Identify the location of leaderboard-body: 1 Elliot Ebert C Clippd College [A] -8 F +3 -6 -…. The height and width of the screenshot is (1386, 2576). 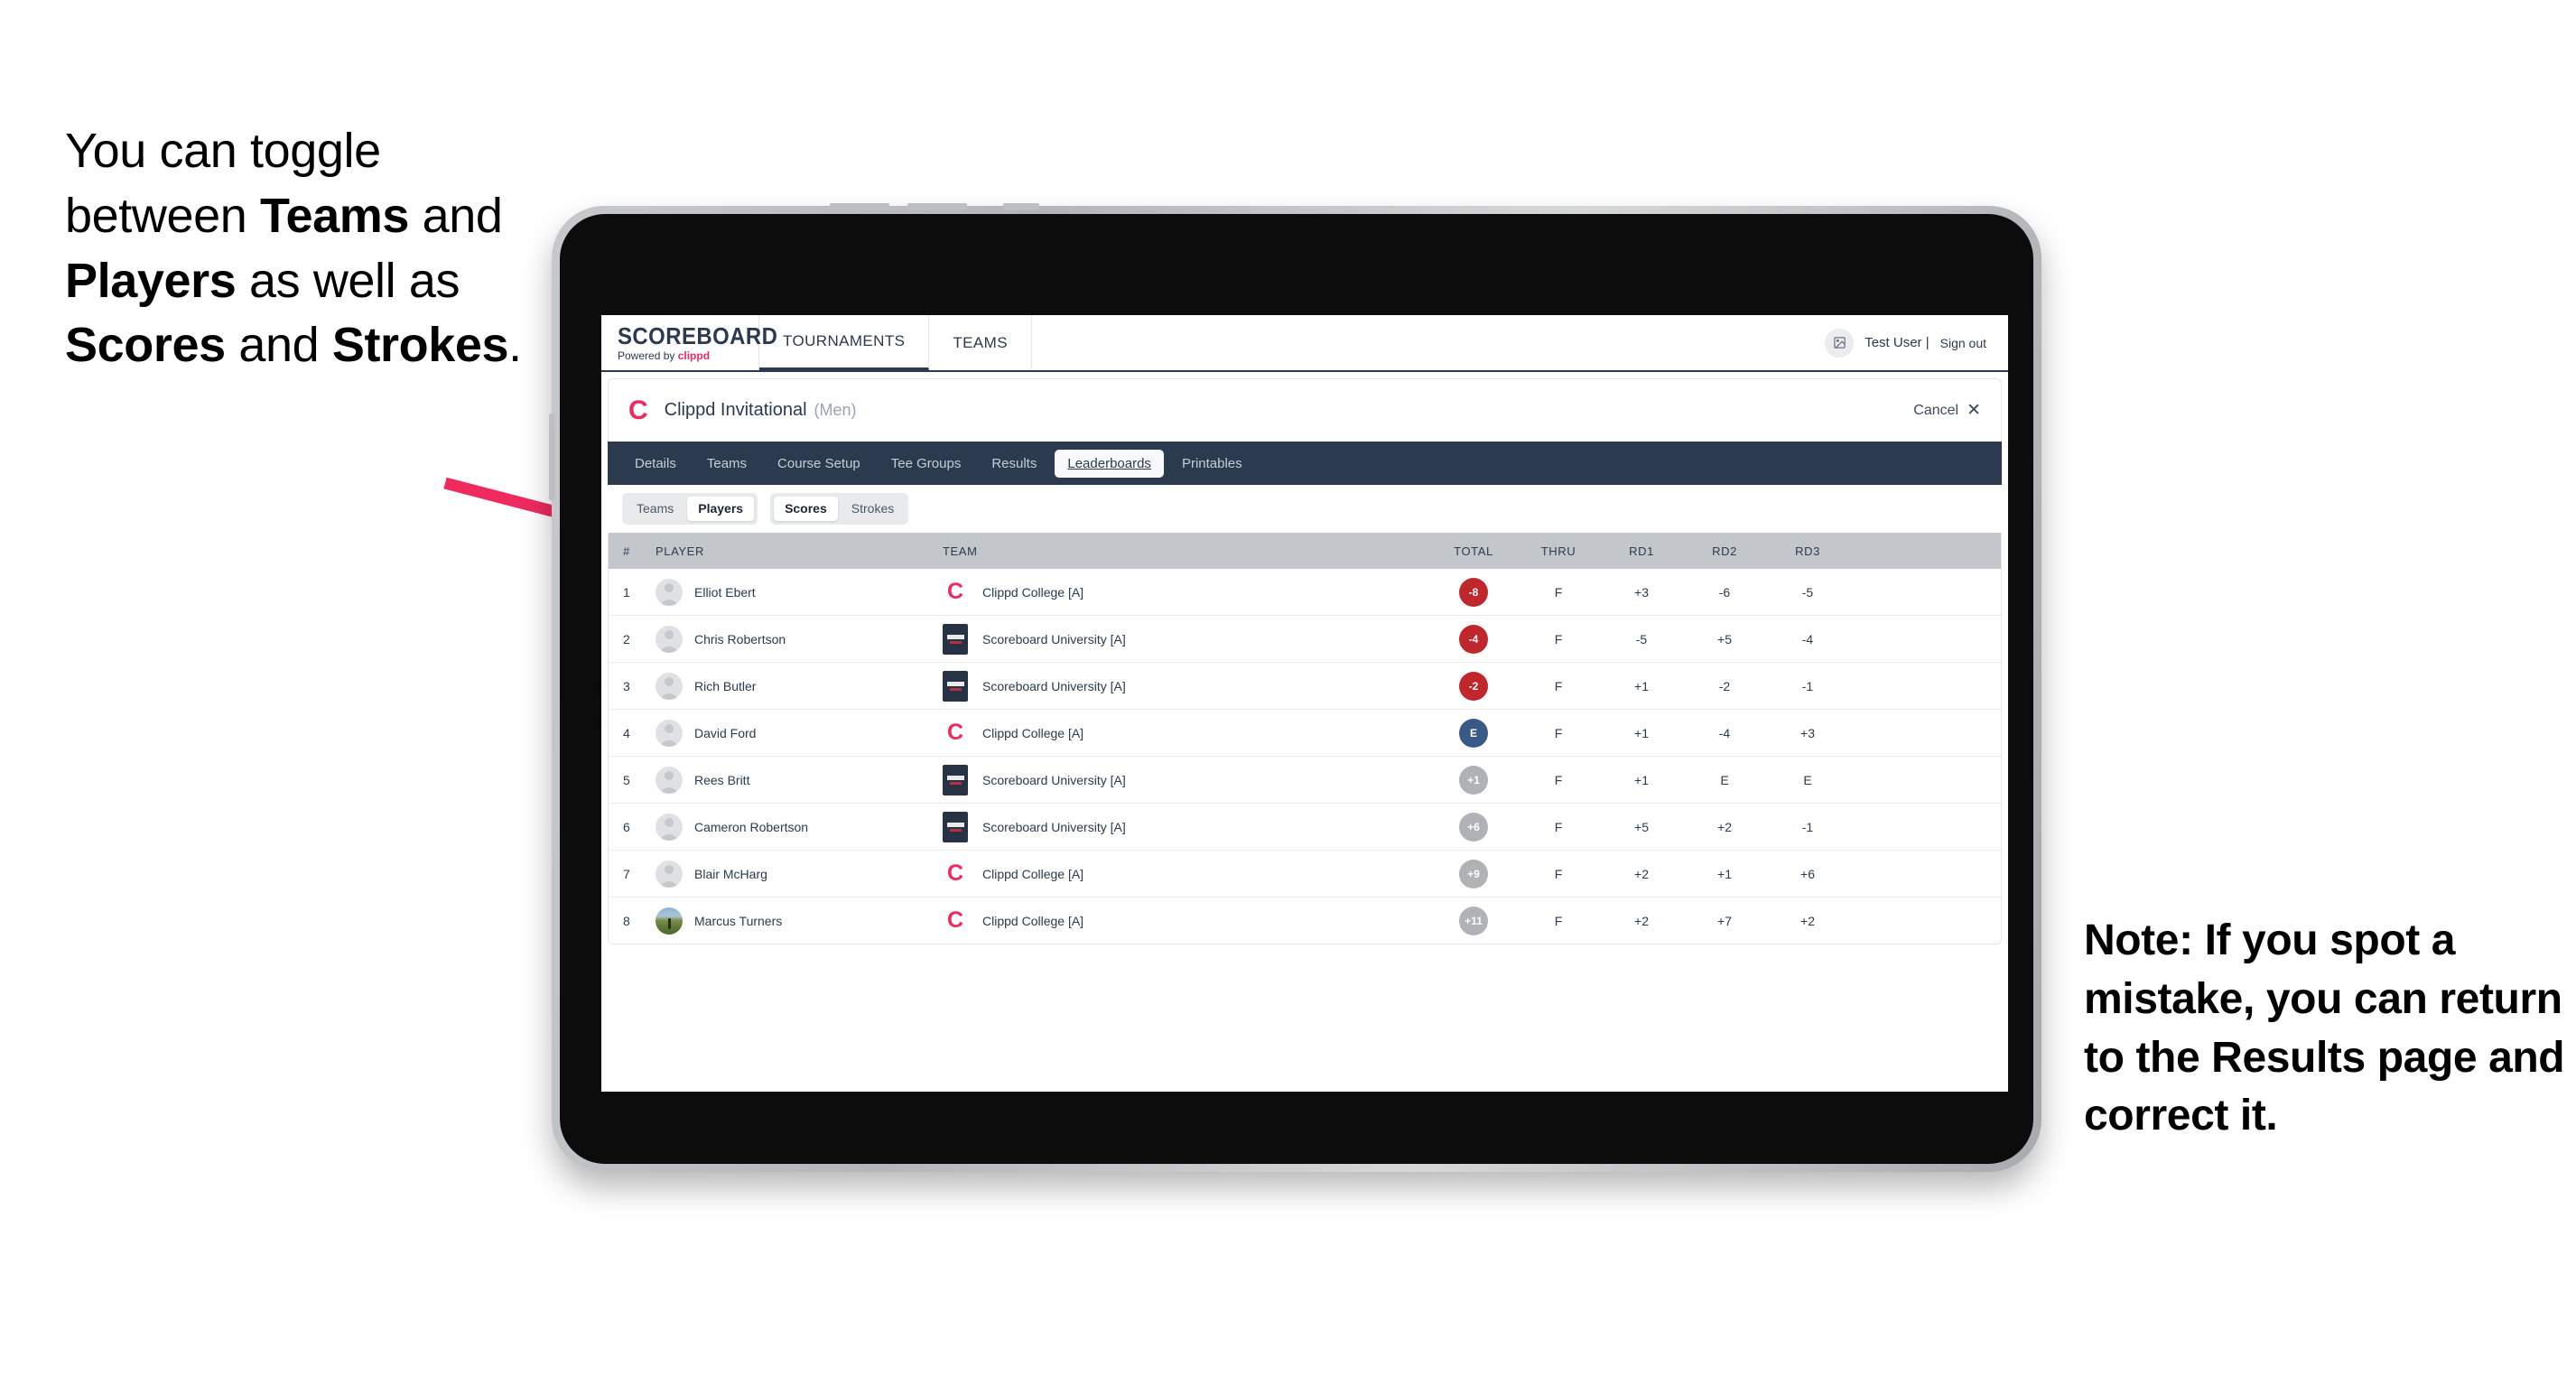
(1305, 756).